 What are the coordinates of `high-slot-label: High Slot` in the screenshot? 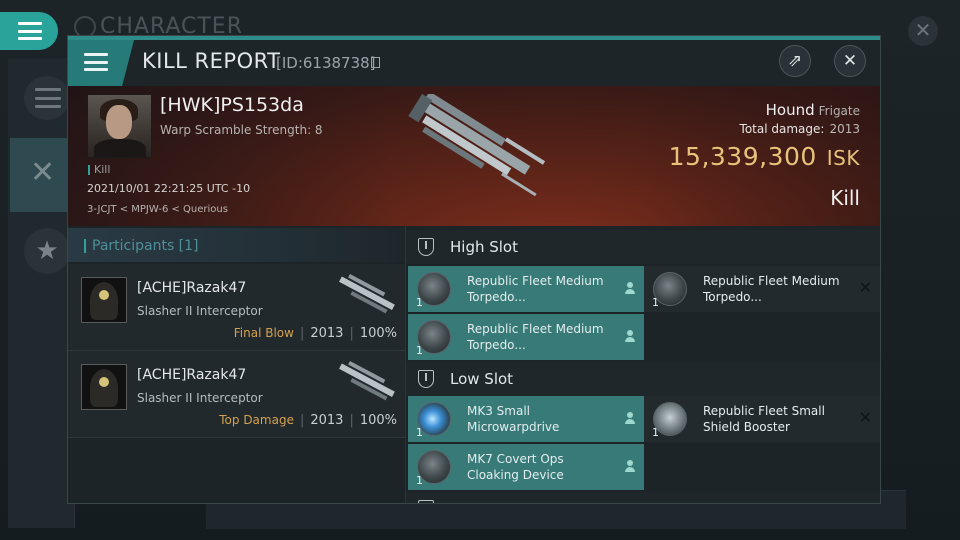 It's located at (484, 247).